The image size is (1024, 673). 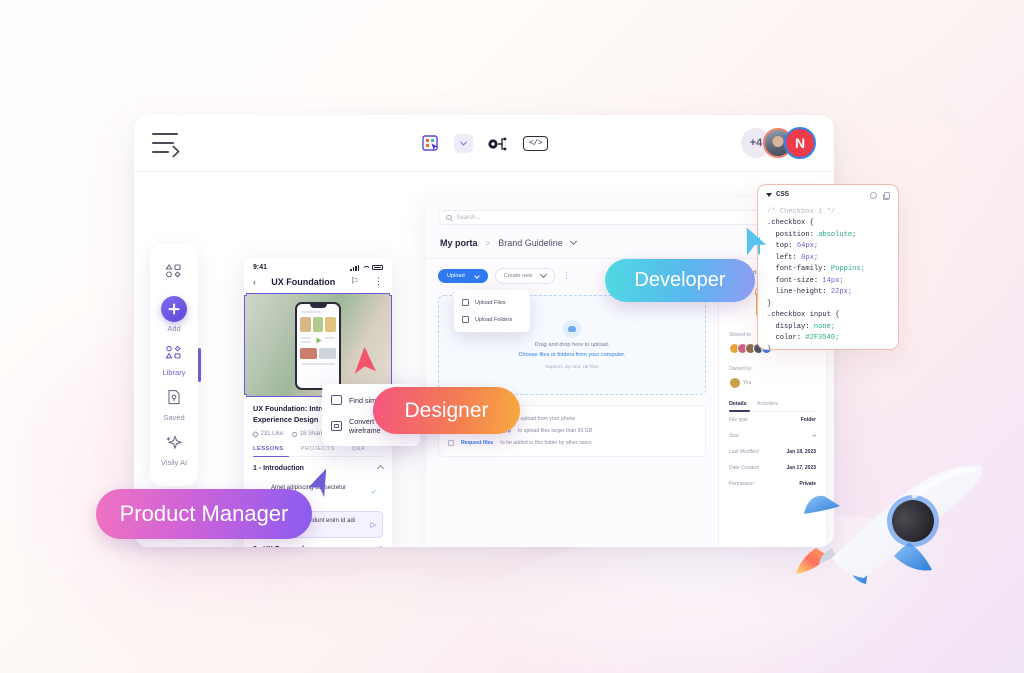 What do you see at coordinates (255, 434) in the screenshot?
I see `heart-icon` at bounding box center [255, 434].